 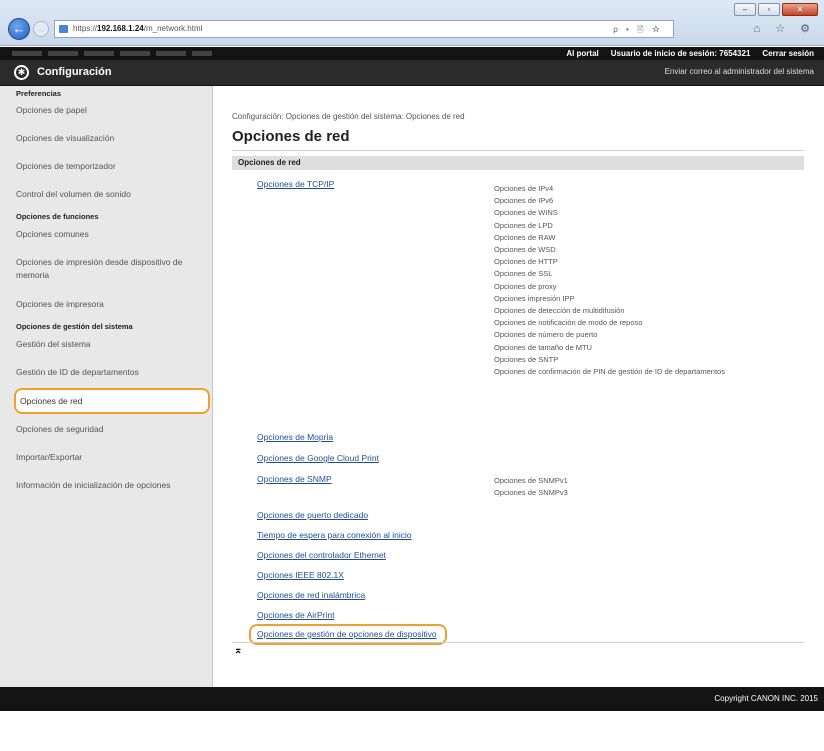 I want to click on login-user-id: 7654321, so click(x=735, y=53).